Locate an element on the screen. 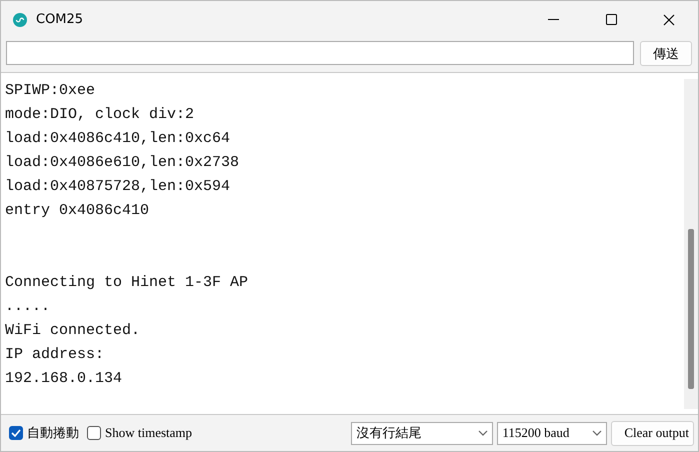 Image resolution: width=699 pixels, height=452 pixels. close-icon is located at coordinates (669, 20).